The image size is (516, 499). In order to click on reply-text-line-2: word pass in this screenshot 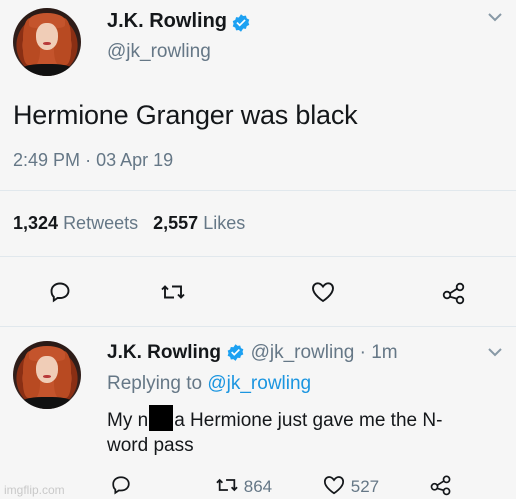, I will do `click(150, 445)`.